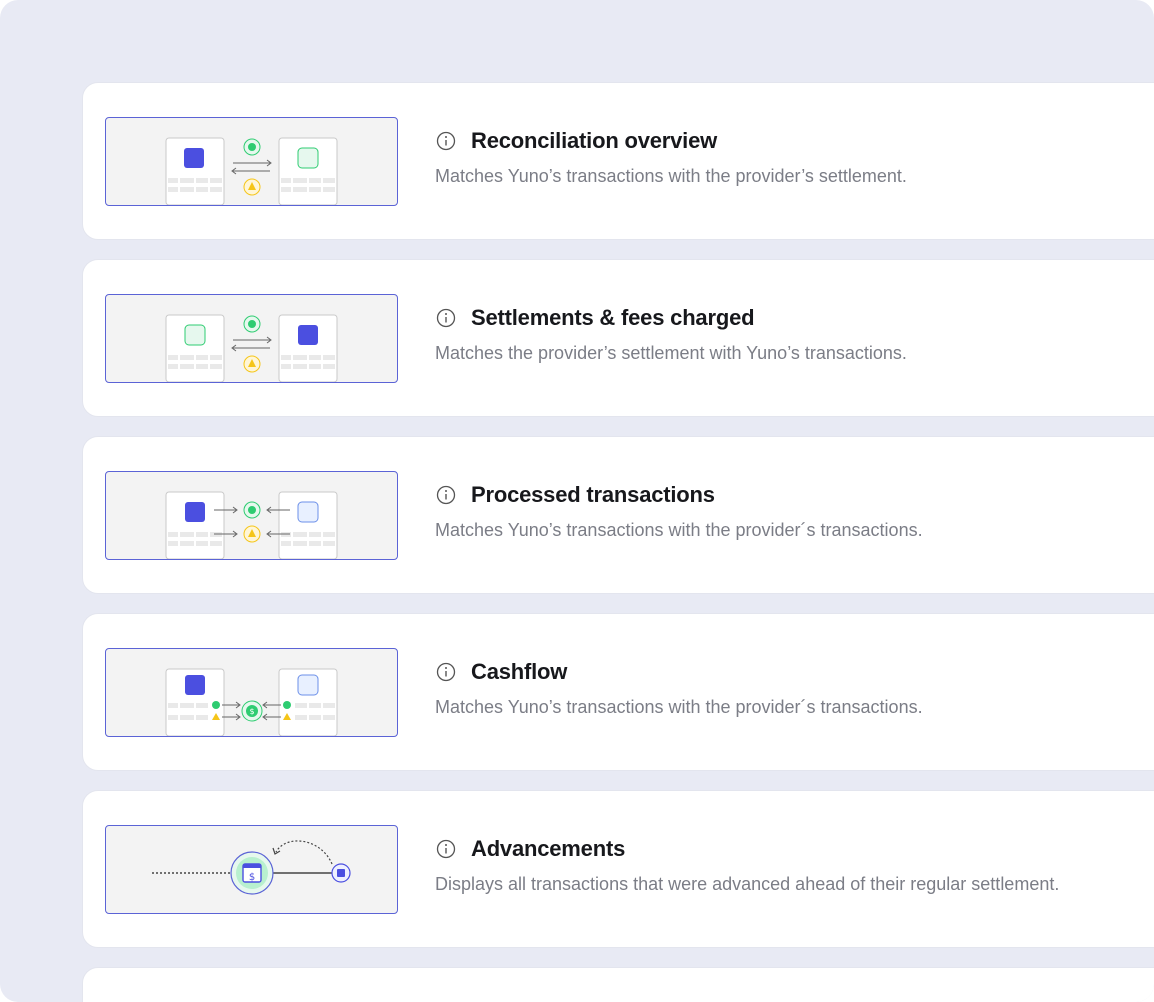 This screenshot has width=1154, height=1002. What do you see at coordinates (251, 869) in the screenshot?
I see `advancements-illustration: $` at bounding box center [251, 869].